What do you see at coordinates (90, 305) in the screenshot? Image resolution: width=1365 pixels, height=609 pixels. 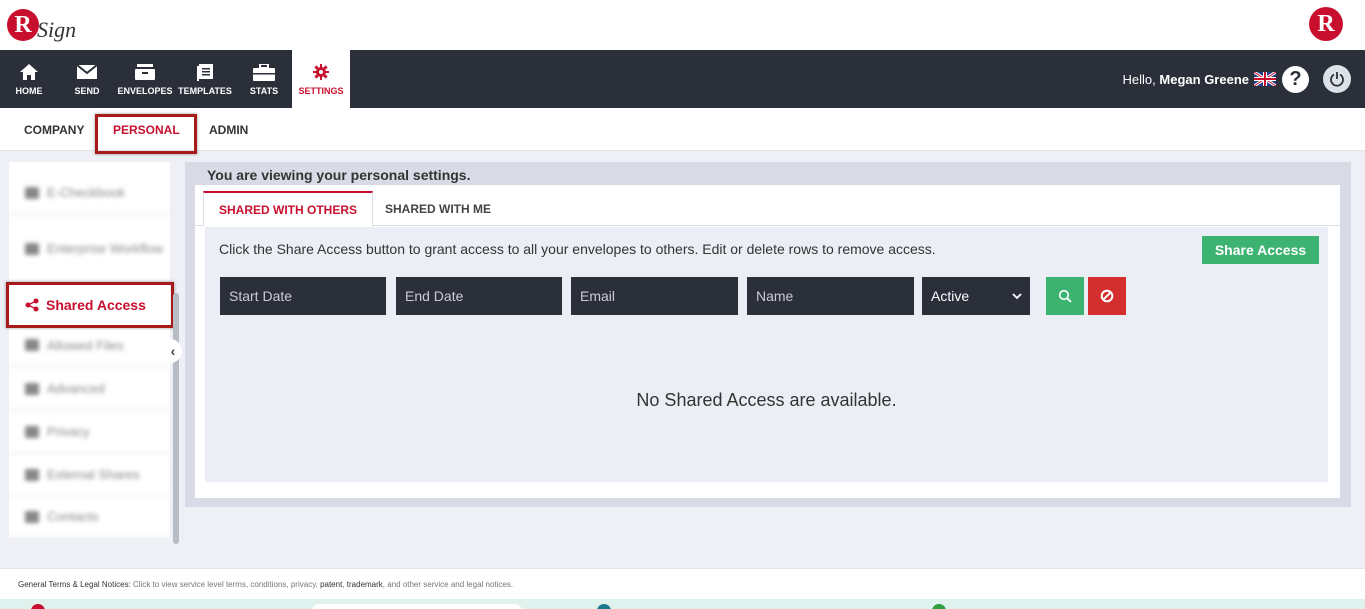 I see `highlight-shared-access-box` at bounding box center [90, 305].